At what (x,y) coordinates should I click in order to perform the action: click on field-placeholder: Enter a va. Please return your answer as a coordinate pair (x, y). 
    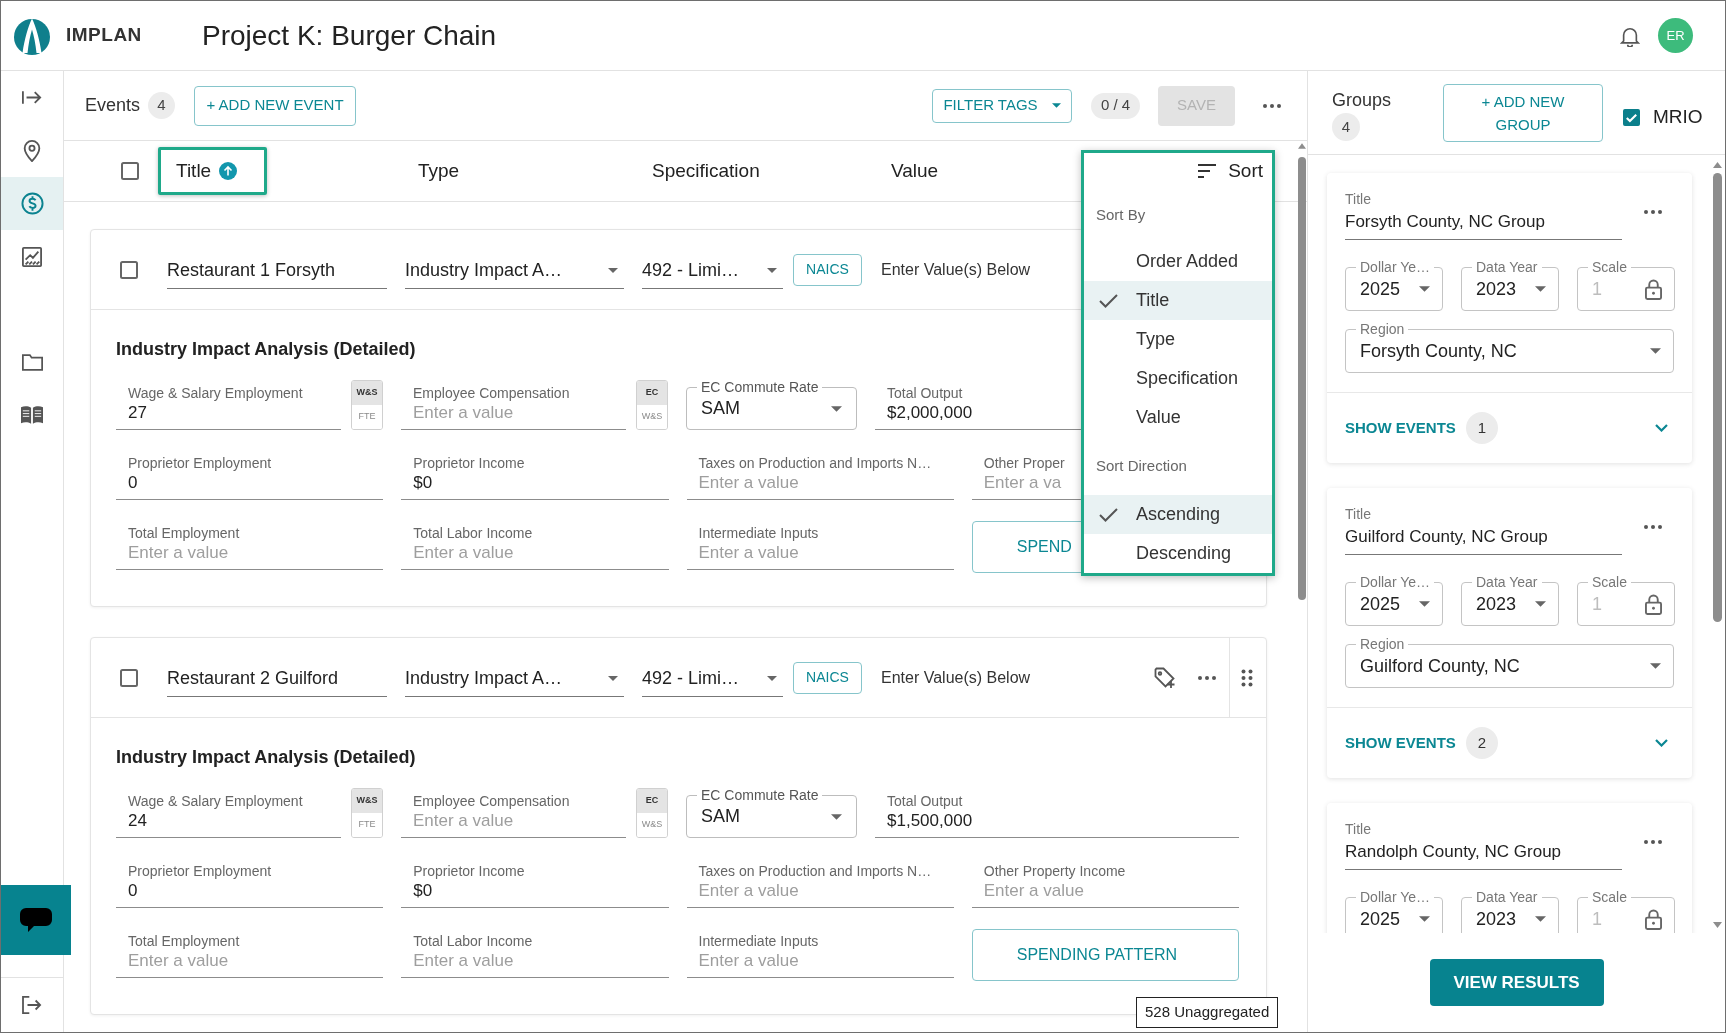
    Looking at the image, I should click on (1022, 483).